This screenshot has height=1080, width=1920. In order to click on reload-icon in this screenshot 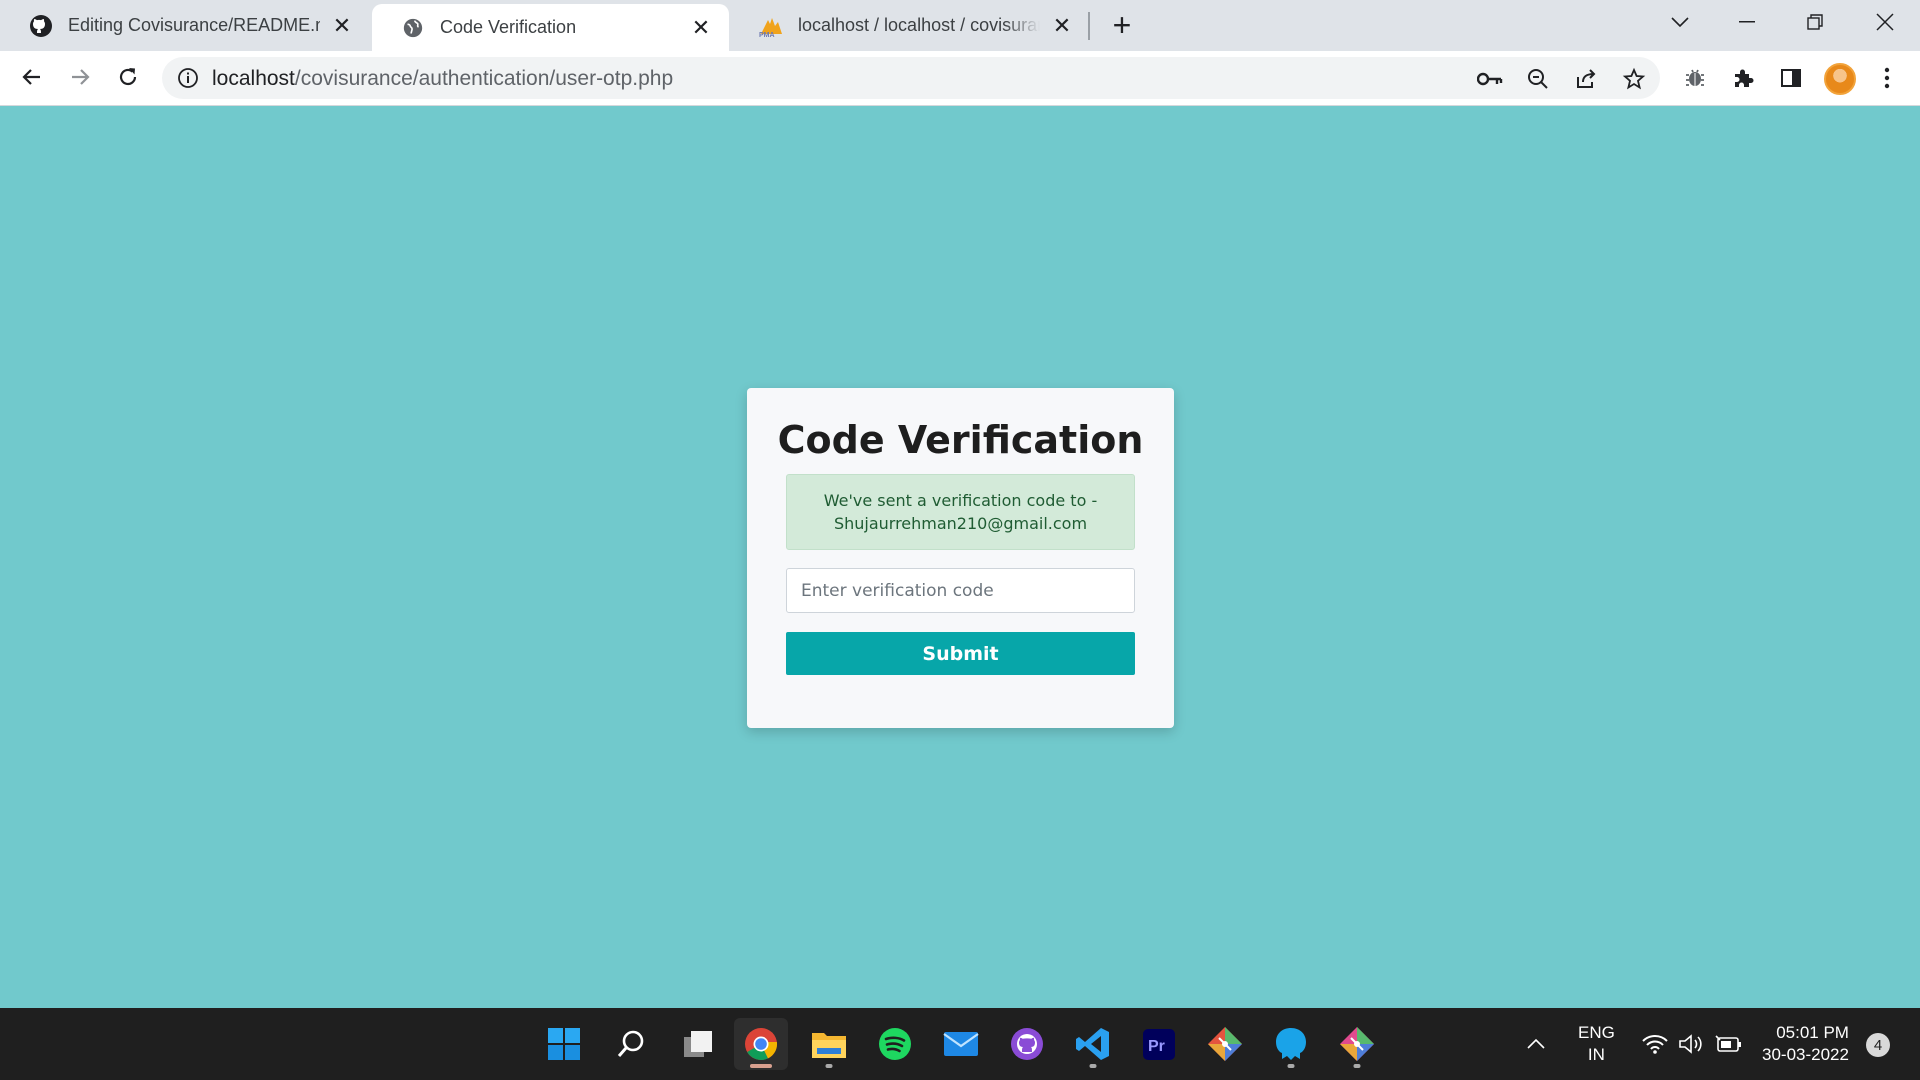, I will do `click(128, 77)`.